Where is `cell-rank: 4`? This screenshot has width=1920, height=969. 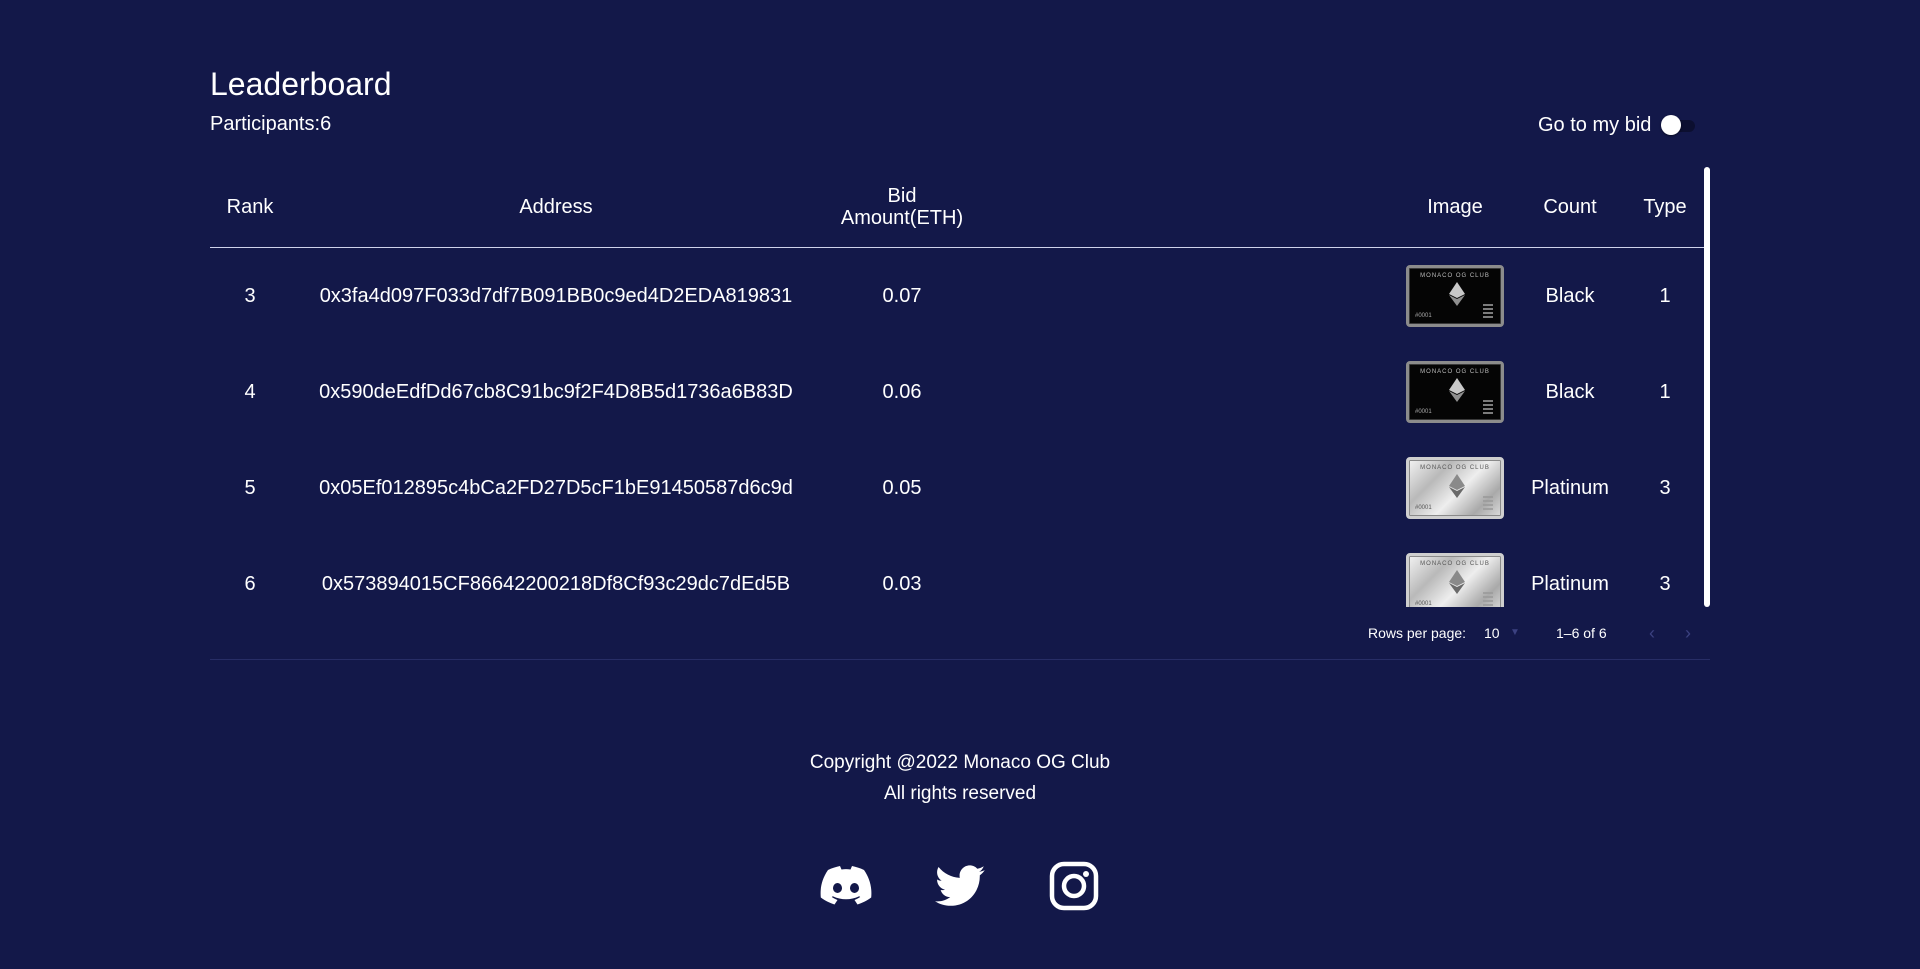 cell-rank: 4 is located at coordinates (250, 392).